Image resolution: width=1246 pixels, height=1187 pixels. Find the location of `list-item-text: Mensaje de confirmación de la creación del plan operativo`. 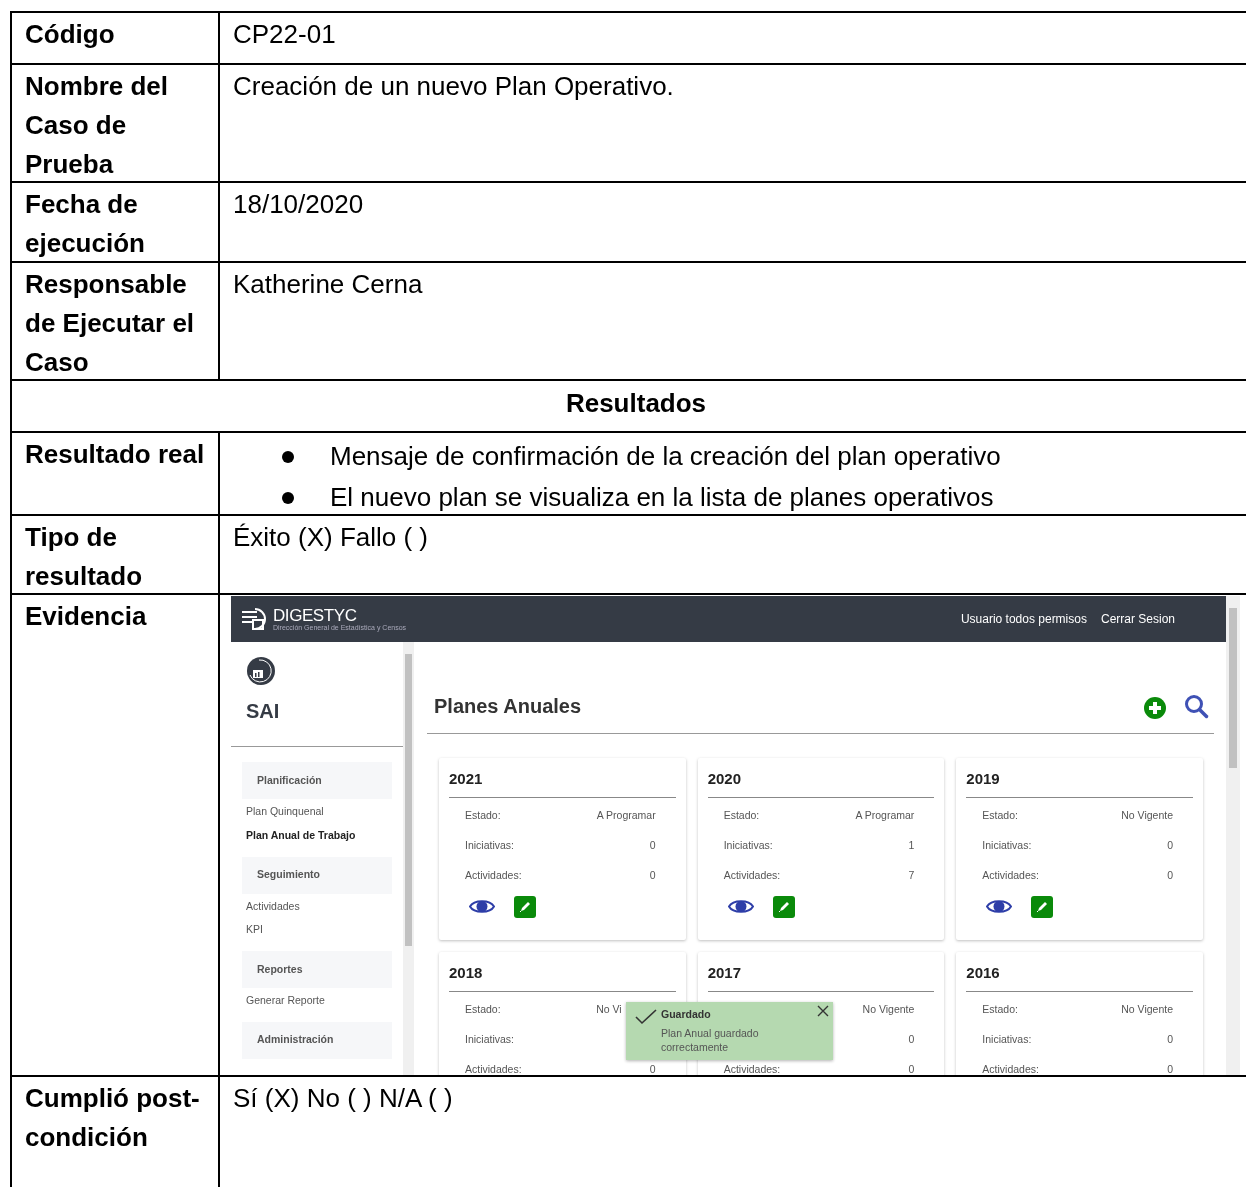

list-item-text: Mensaje de confirmación de la creación del plan operativo is located at coordinates (665, 456).